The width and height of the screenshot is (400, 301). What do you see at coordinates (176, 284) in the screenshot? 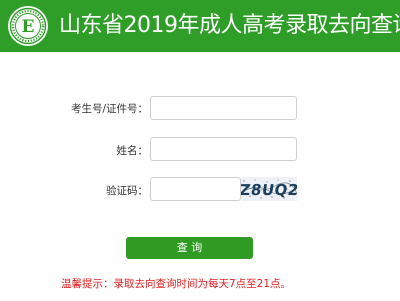
I see `notice-text: 温馨提示：录取去向查询时间为每天7点至21点。` at bounding box center [176, 284].